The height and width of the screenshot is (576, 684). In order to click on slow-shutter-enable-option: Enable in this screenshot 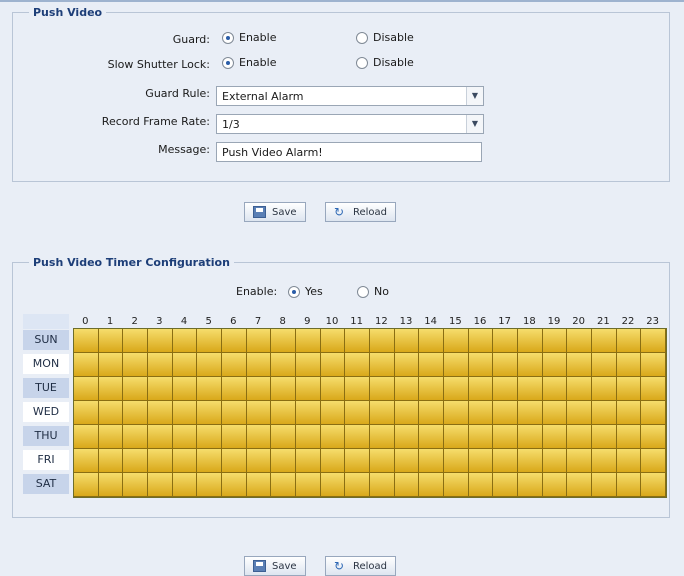, I will do `click(249, 62)`.